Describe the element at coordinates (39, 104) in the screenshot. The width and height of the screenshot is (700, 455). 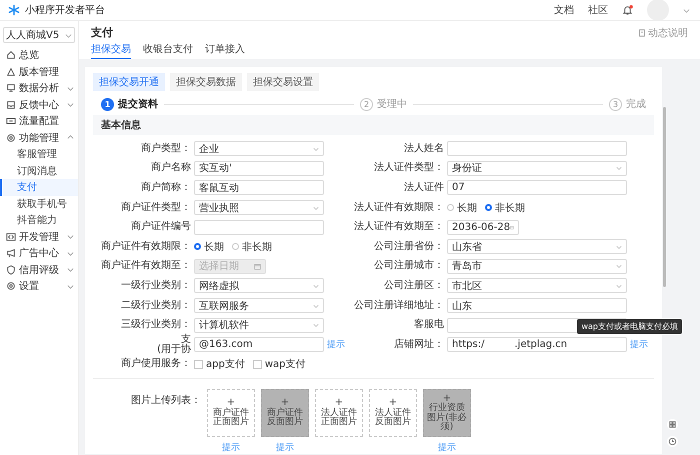
I see `sidebar-item: 反馈中心` at that location.